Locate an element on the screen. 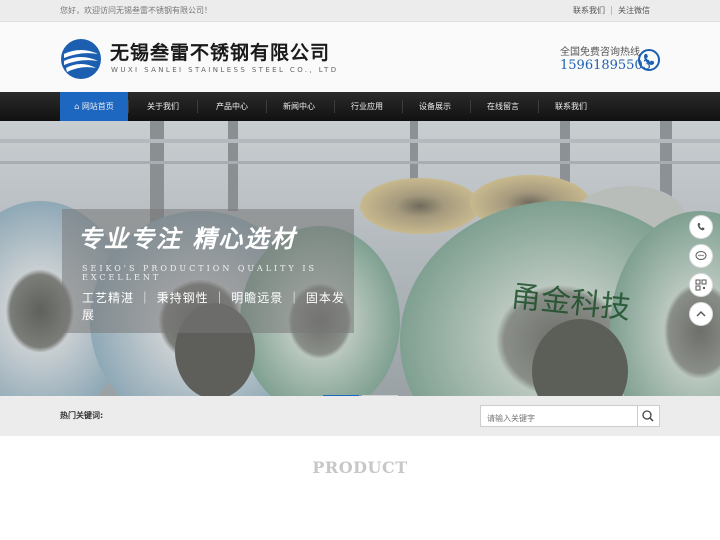  nav-item-home: ⌂ 网站首页 is located at coordinates (94, 106).